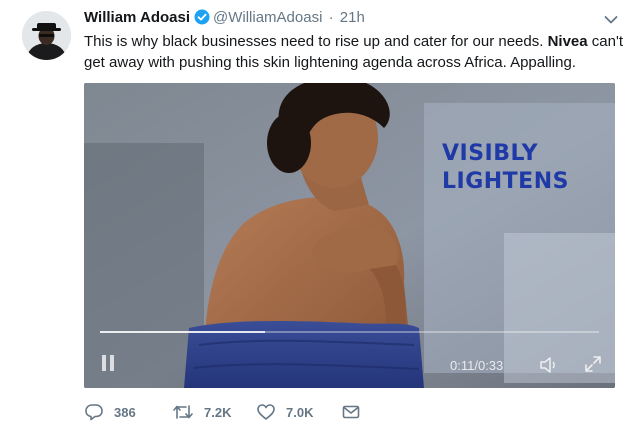 This screenshot has width=634, height=437. Describe the element at coordinates (183, 412) in the screenshot. I see `retweet-icon` at that location.